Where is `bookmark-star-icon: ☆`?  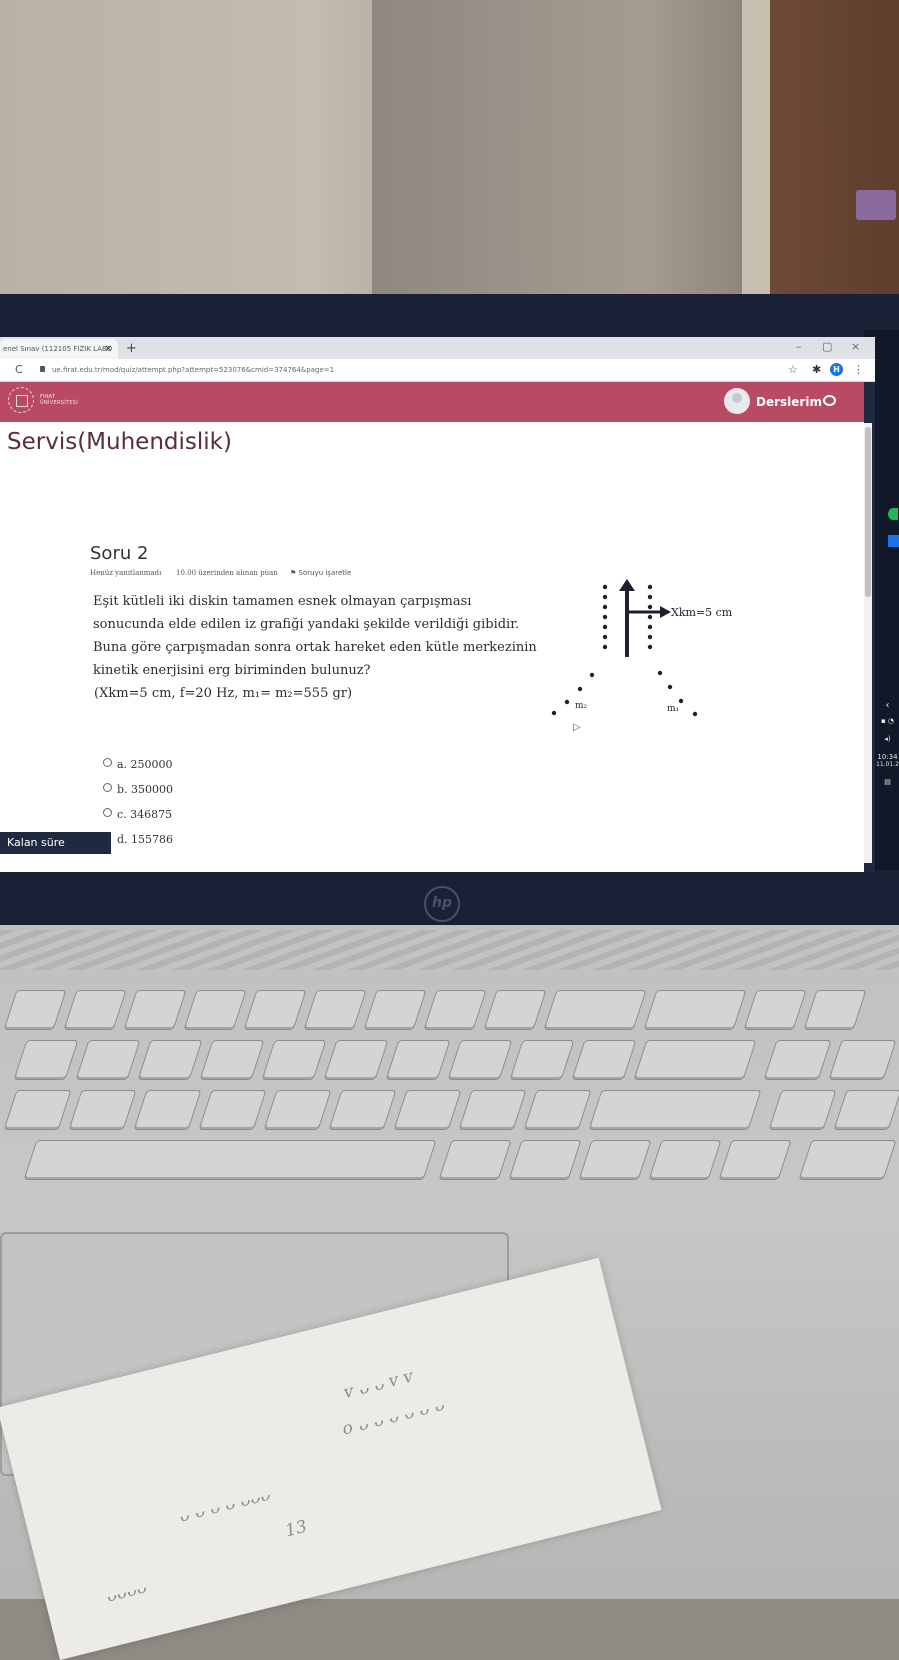 bookmark-star-icon: ☆ is located at coordinates (793, 370).